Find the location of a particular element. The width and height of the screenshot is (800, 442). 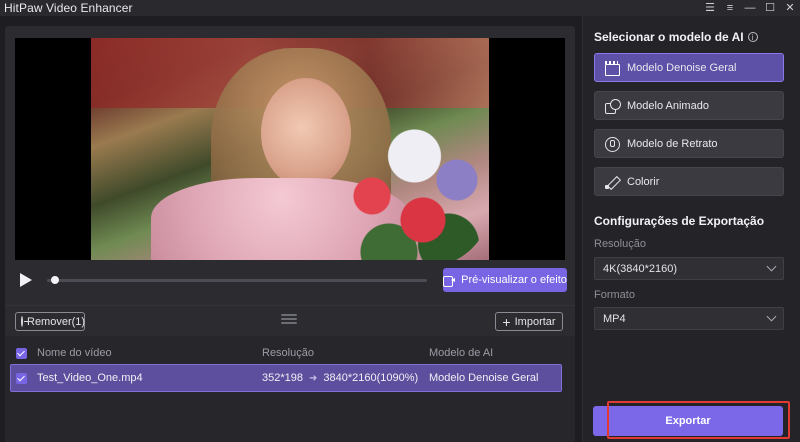

collapse-handle-icon is located at coordinates (289, 320).